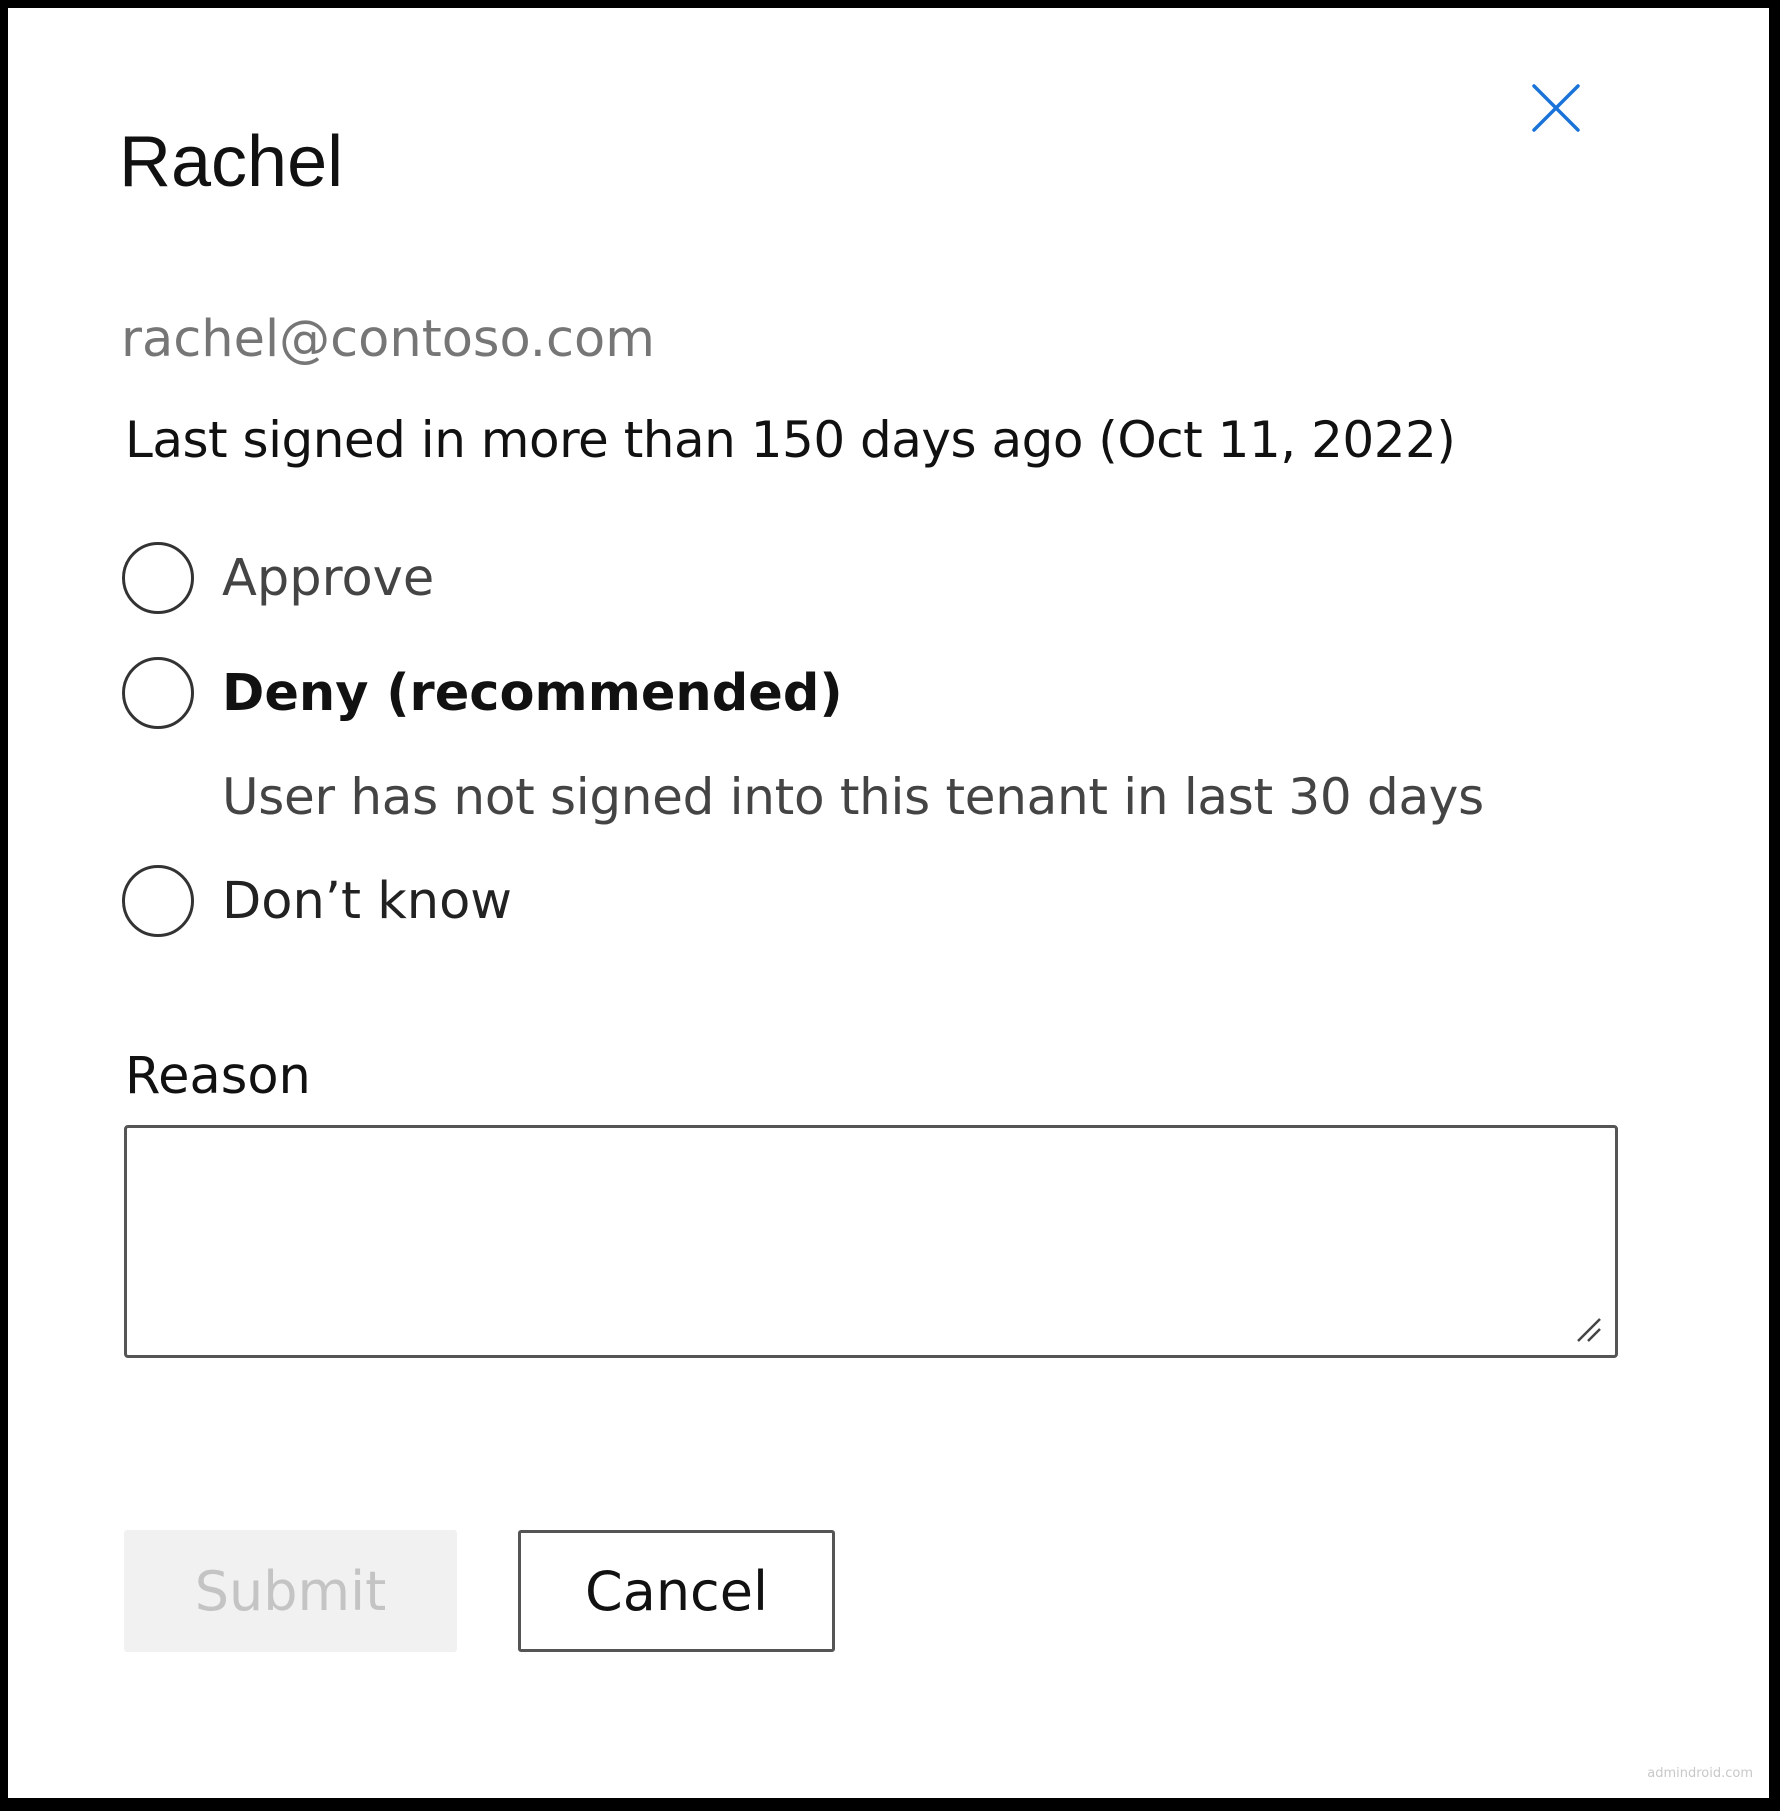 Image resolution: width=1780 pixels, height=1811 pixels. Describe the element at coordinates (676, 1591) in the screenshot. I see `cancel-button: Cancel` at that location.